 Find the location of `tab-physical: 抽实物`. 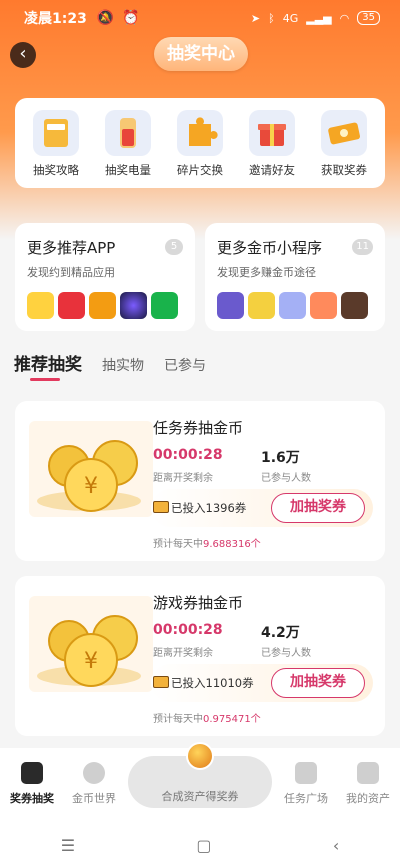

tab-physical: 抽实物 is located at coordinates (123, 365).